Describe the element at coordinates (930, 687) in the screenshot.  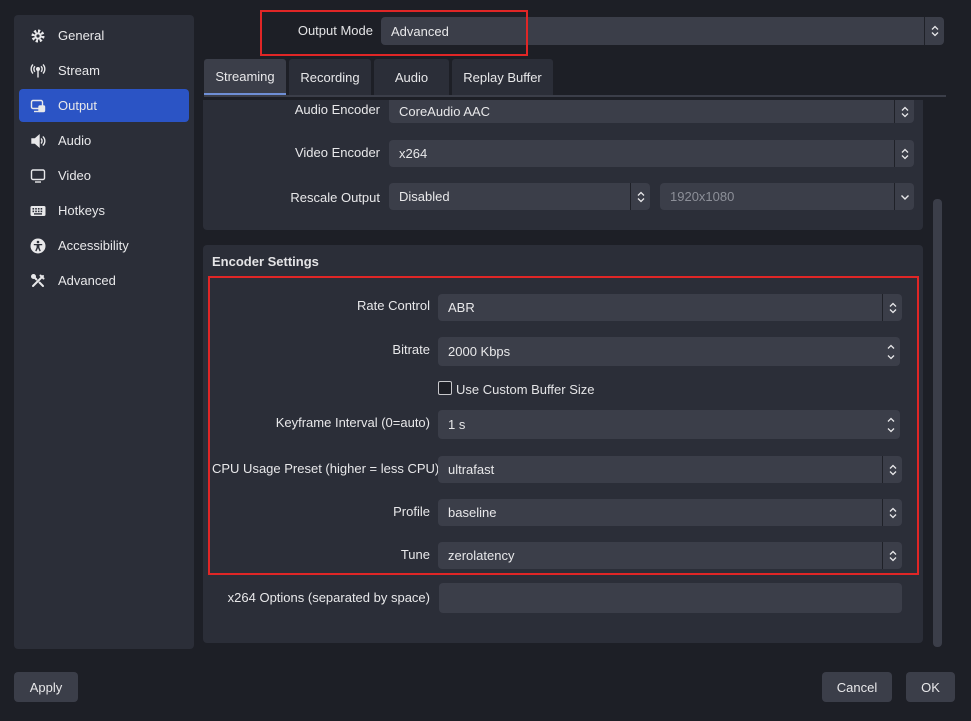
I see `ok-button: OK` at that location.